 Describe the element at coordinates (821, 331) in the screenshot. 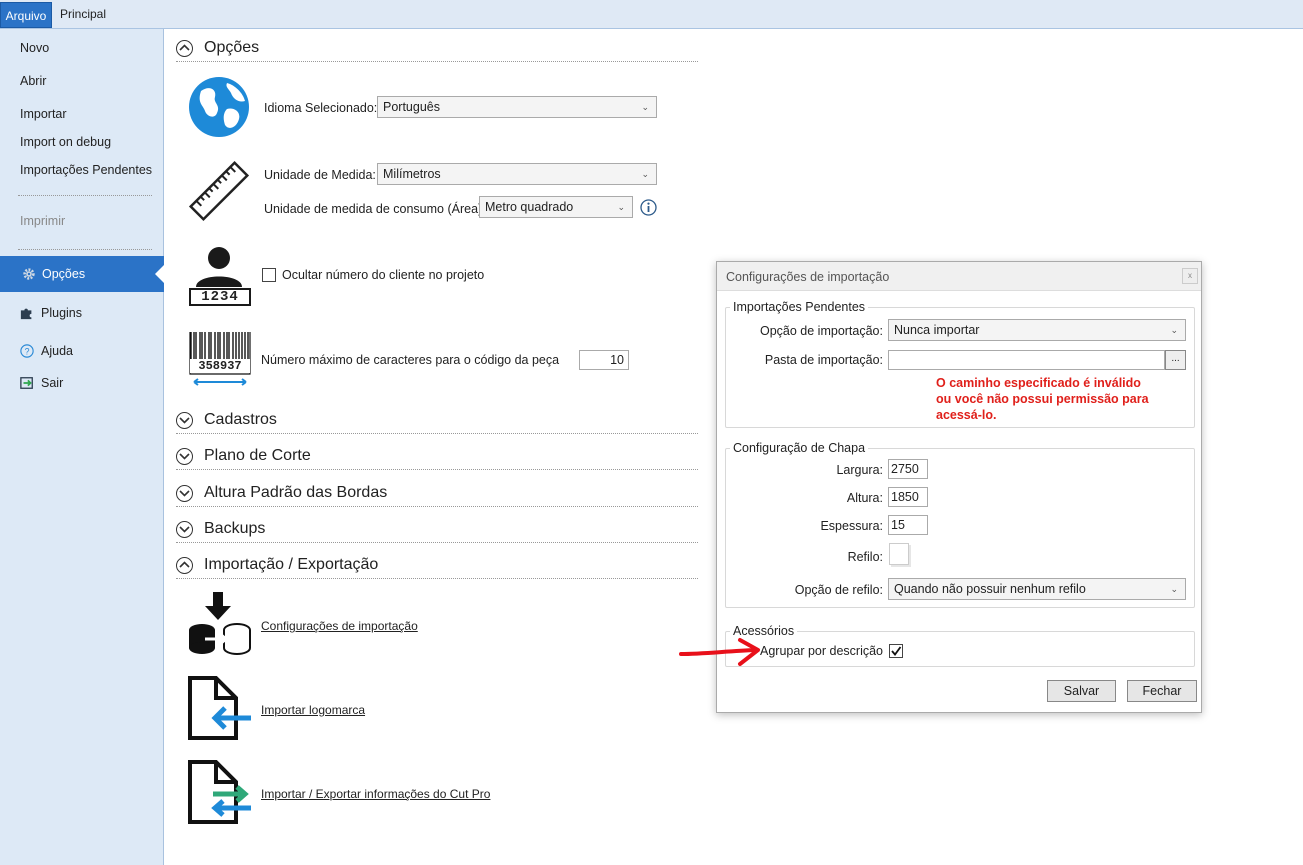

I see `import-option-label: Opção de importação:` at that location.